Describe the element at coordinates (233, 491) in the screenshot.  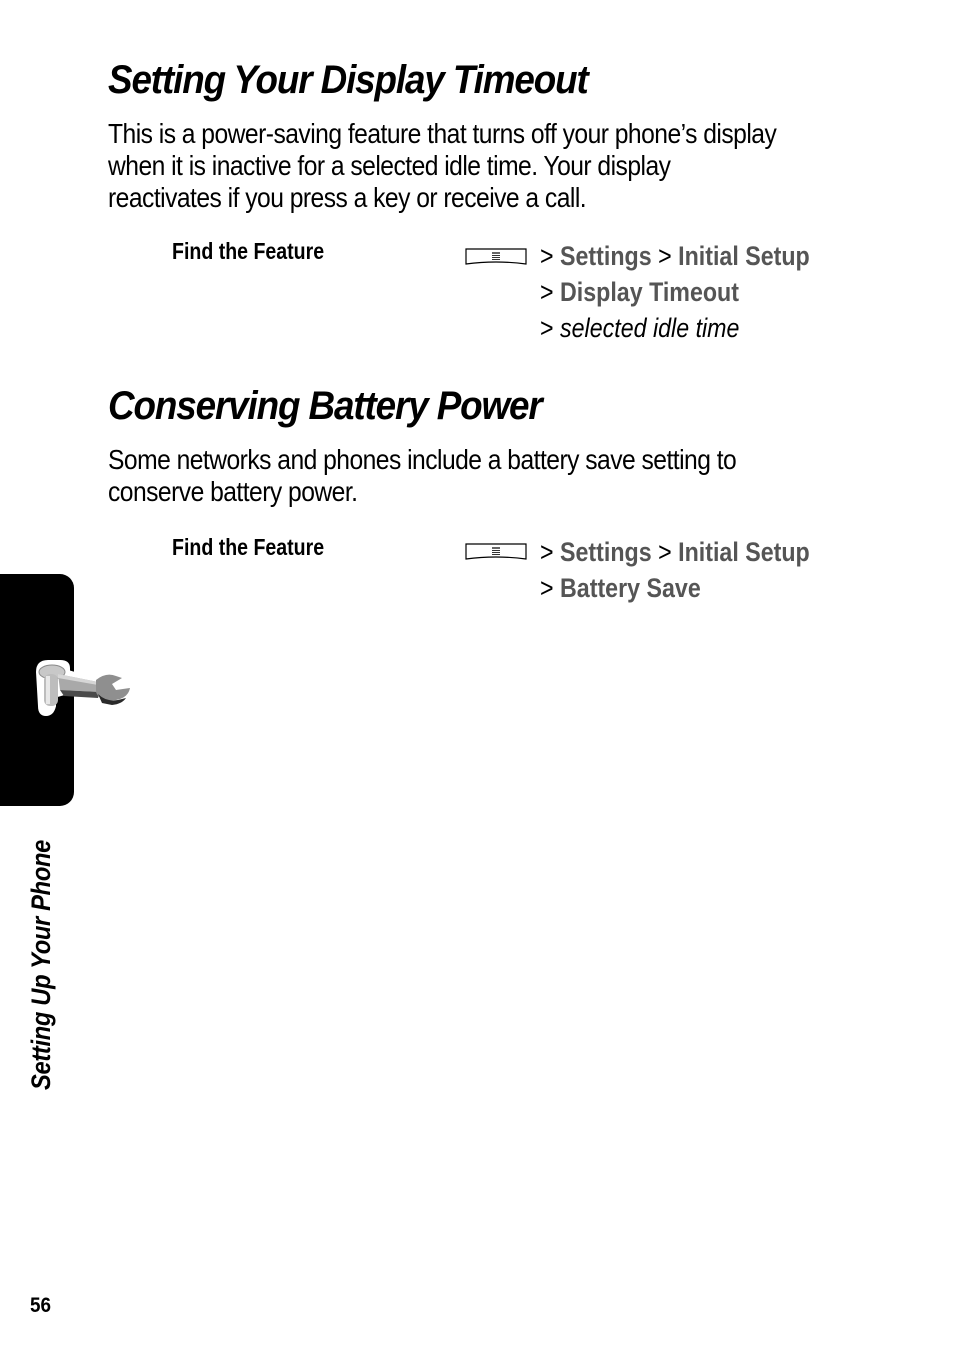
I see `body-line: conserve battery power.` at that location.